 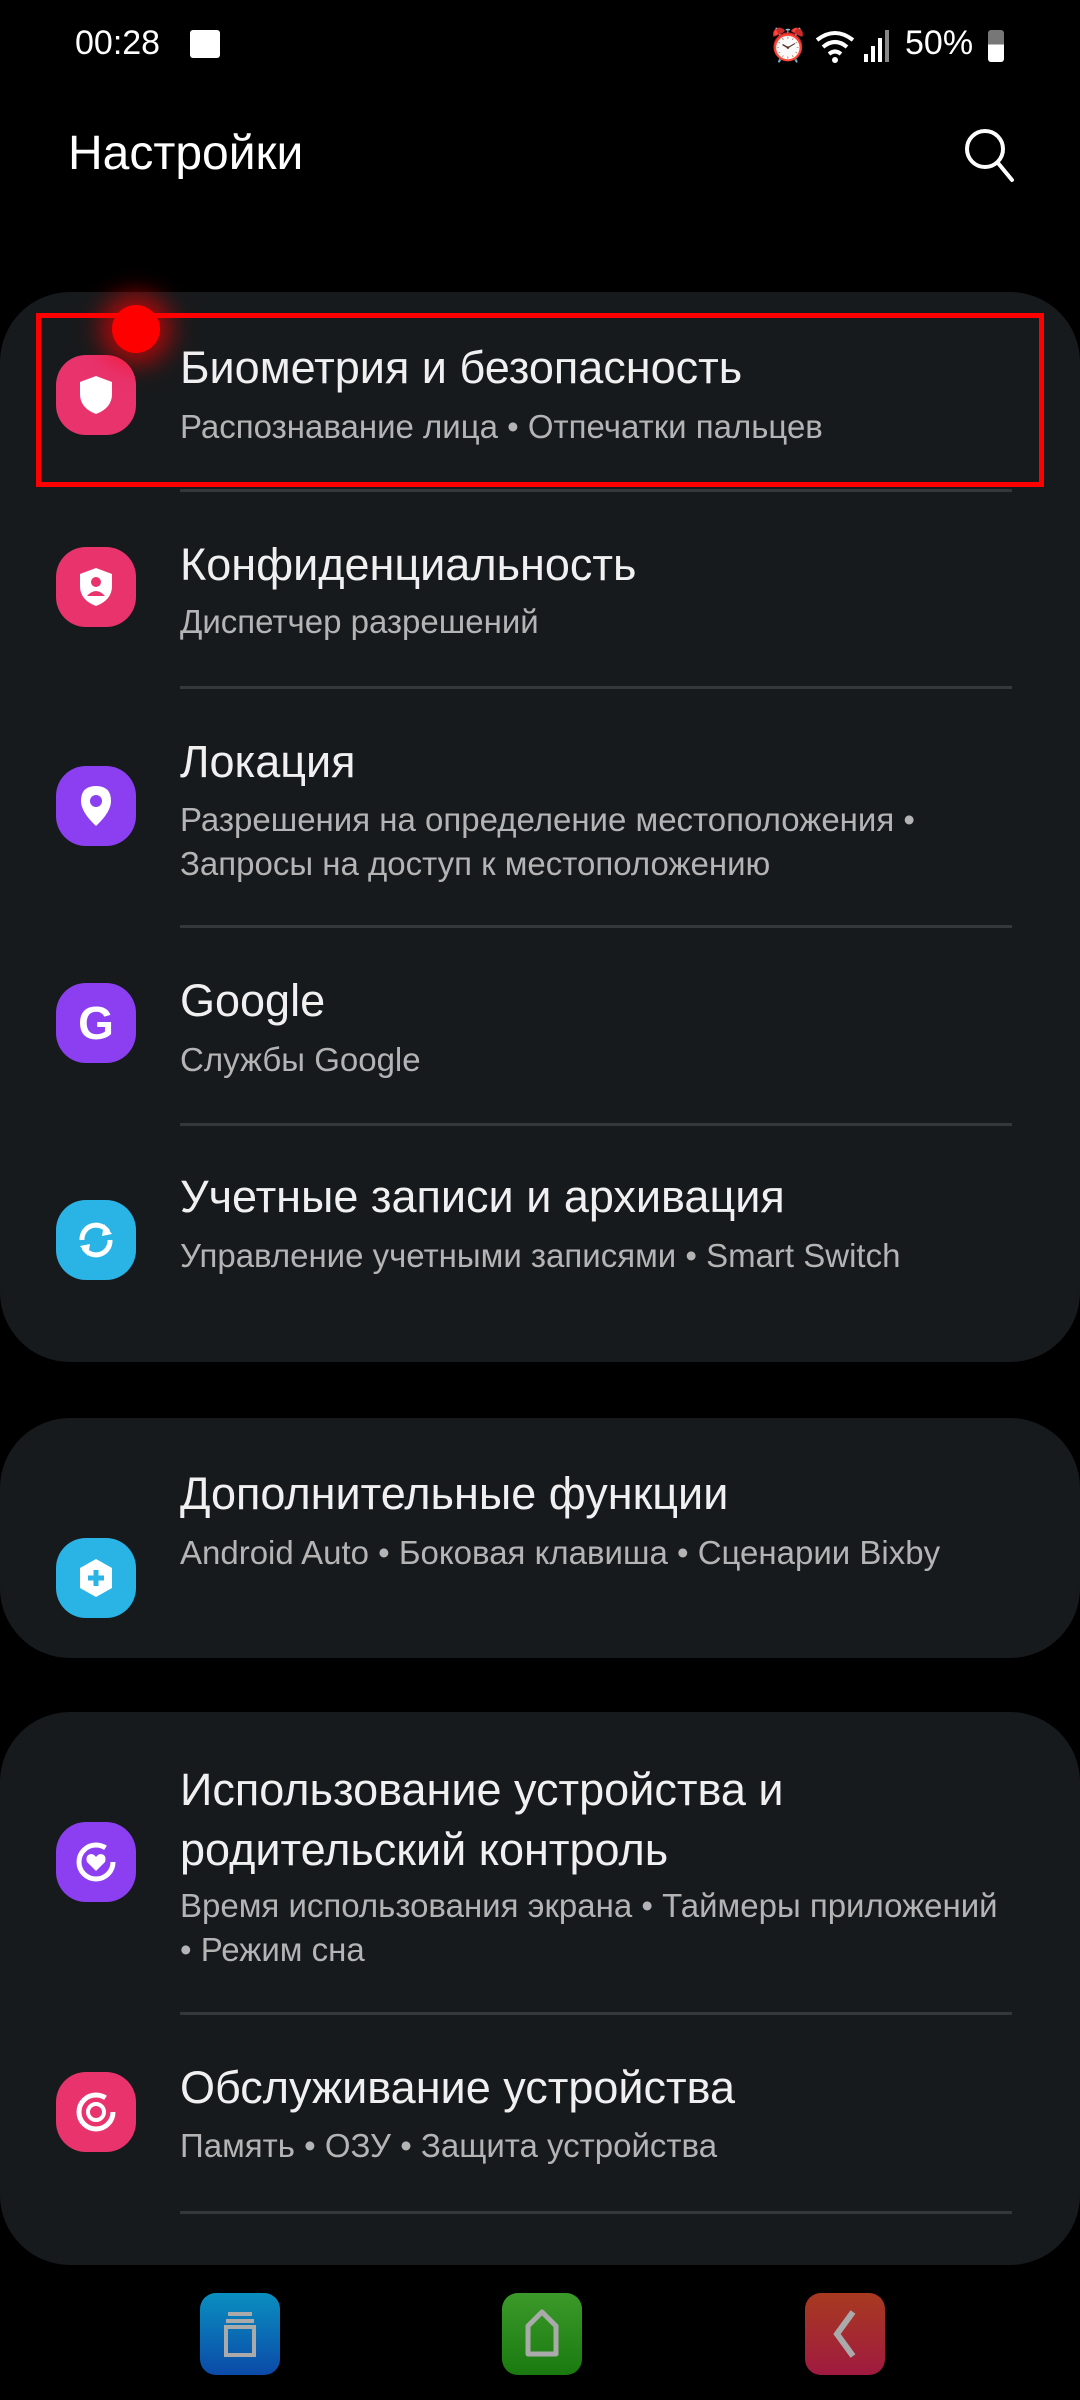 I want to click on battery-percent: 50%, so click(x=939, y=43).